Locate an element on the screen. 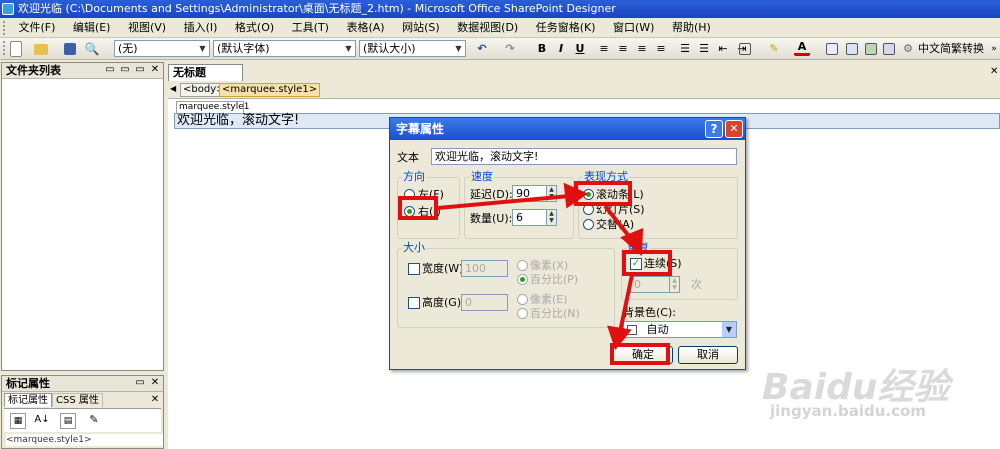  size-combo: (默认大小) ▼ is located at coordinates (412, 48).